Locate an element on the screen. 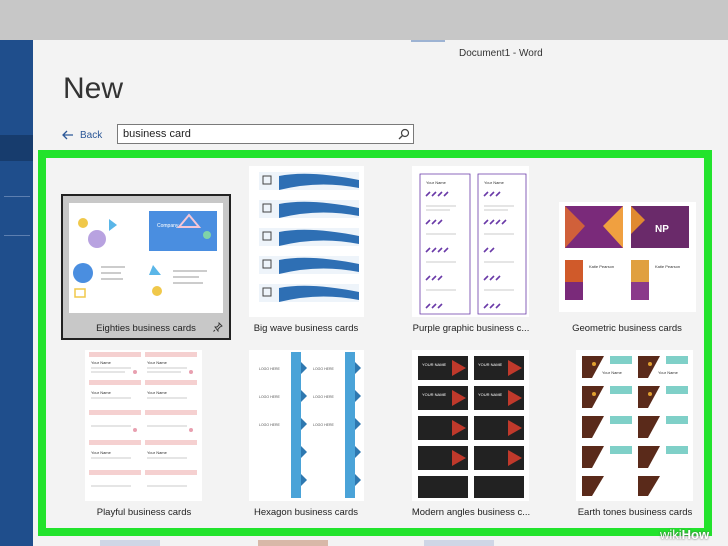 This screenshot has width=728, height=546. top-strip is located at coordinates (364, 20).